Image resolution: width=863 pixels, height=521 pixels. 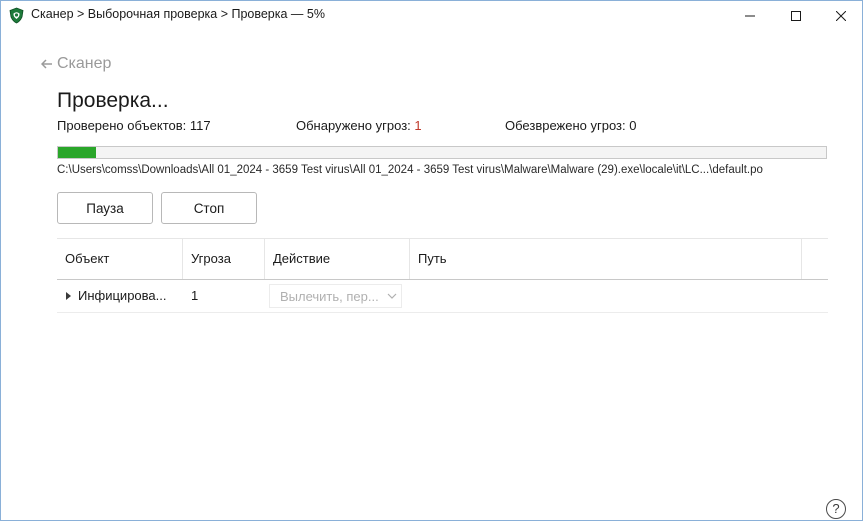 I want to click on maximize-button, so click(x=795, y=15).